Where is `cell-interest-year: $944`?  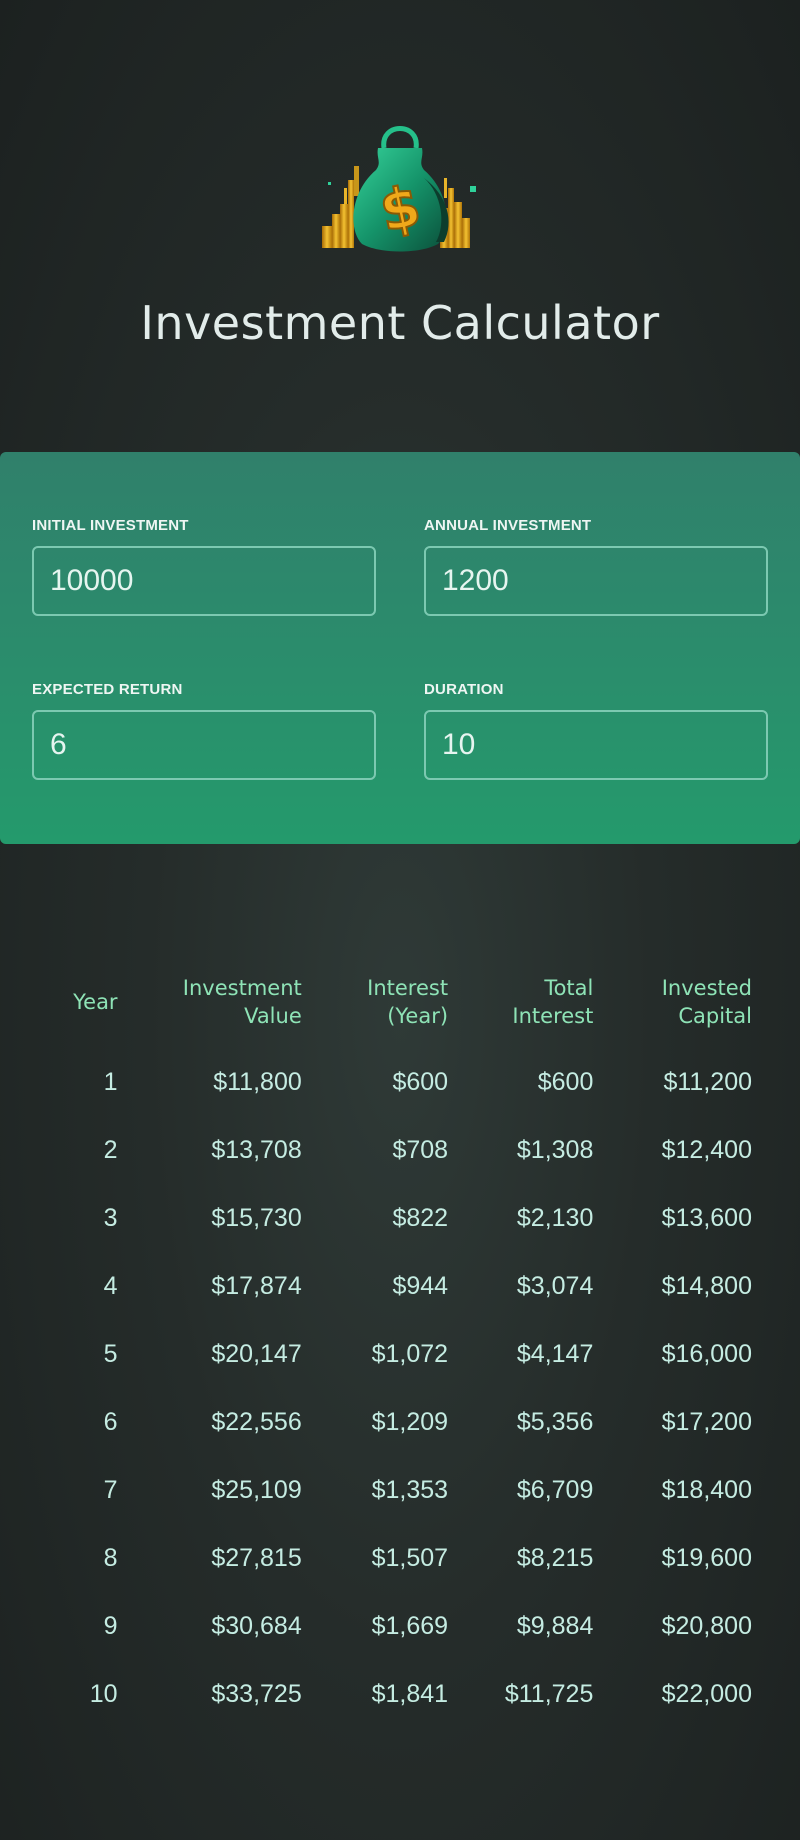 cell-interest-year: $944 is located at coordinates (420, 1285).